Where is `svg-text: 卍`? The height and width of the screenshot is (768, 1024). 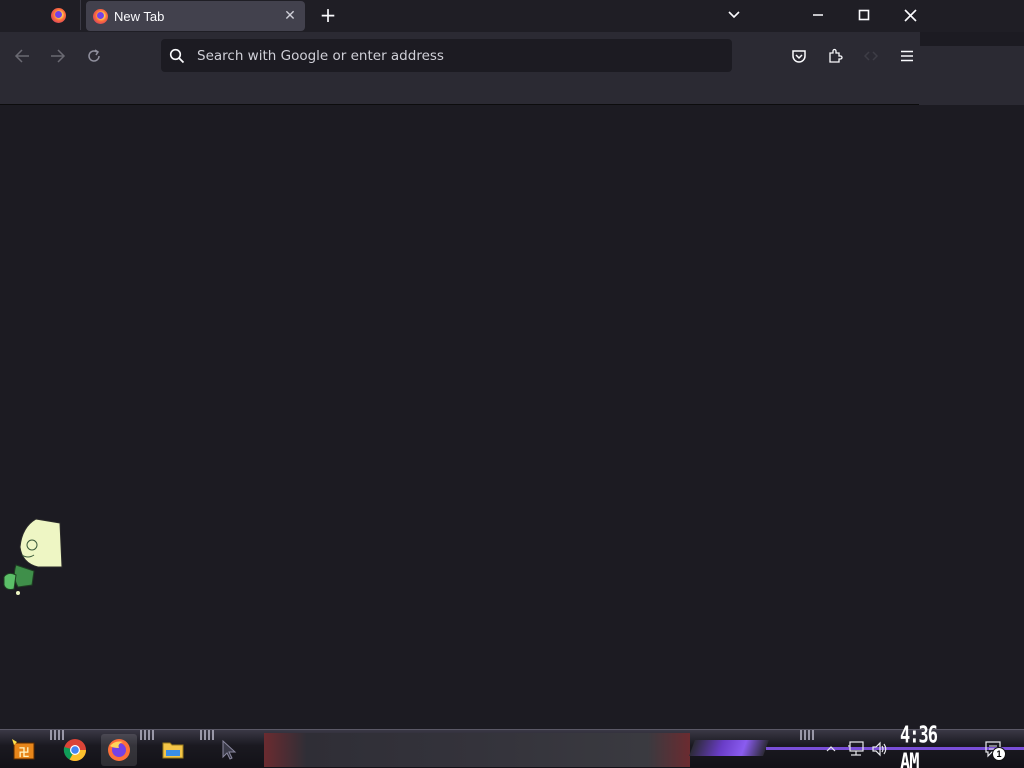 svg-text: 卍 is located at coordinates (24, 752).